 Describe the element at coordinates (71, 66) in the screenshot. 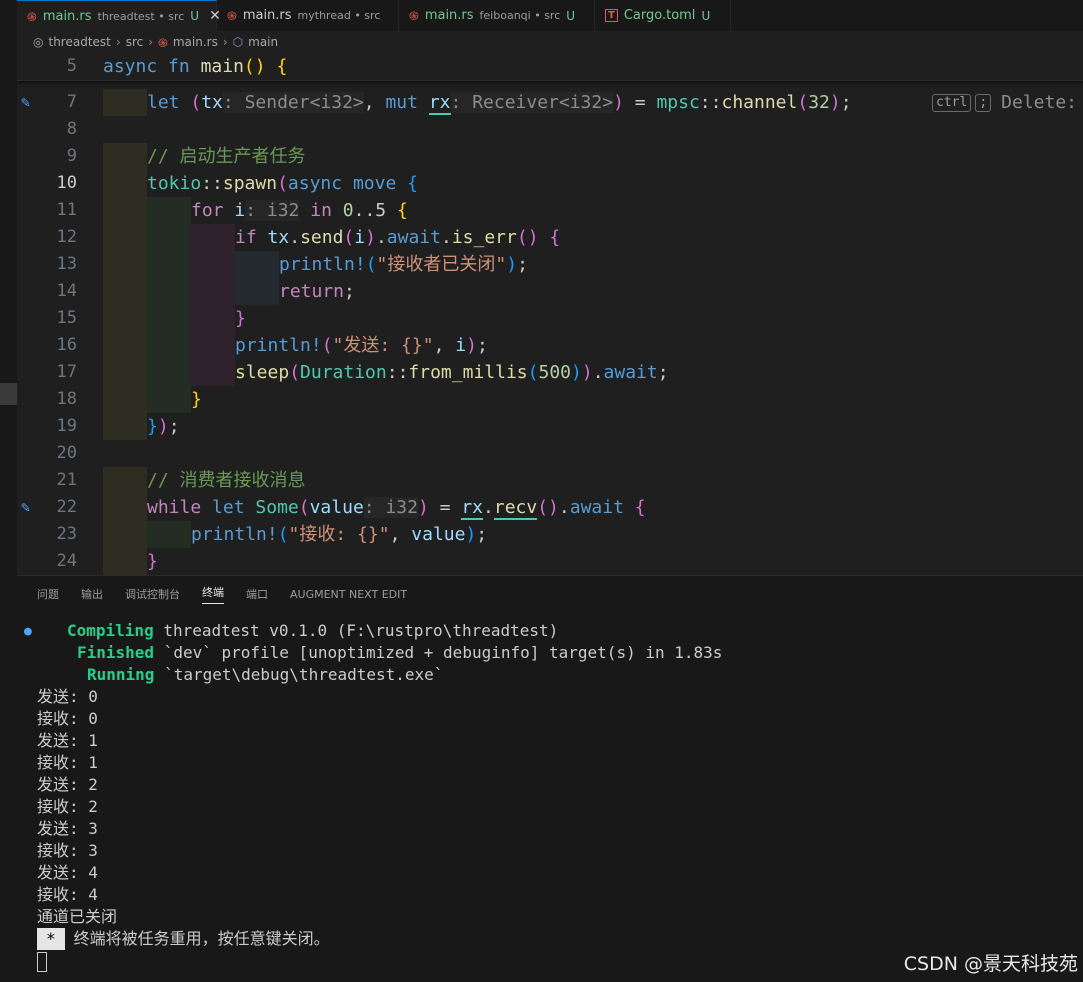

I see `line-number: 5` at that location.